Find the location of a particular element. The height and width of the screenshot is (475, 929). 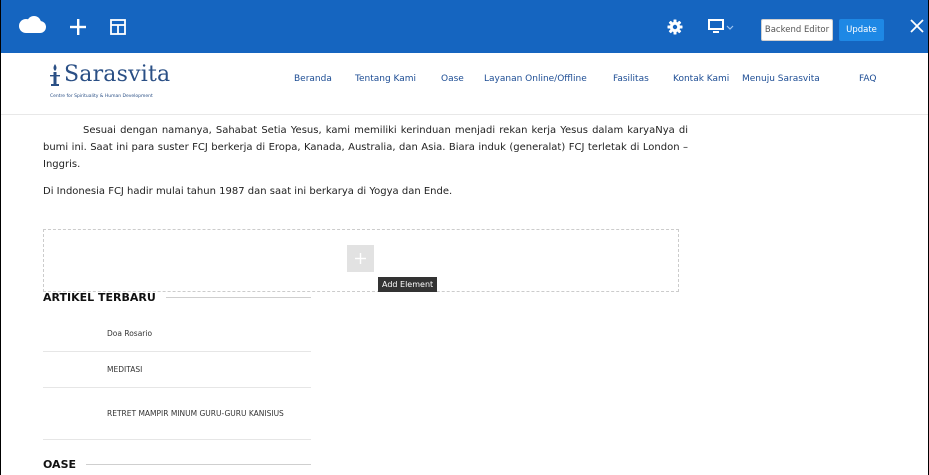

nav-kontak-kami: Kontak Kami is located at coordinates (701, 79).